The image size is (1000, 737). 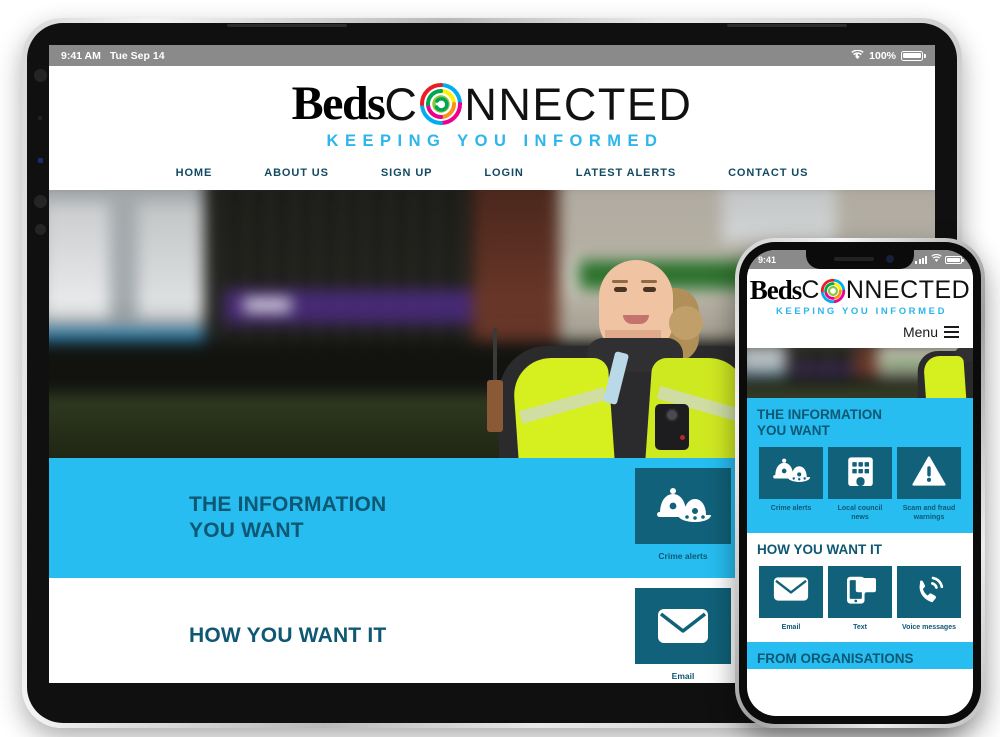 What do you see at coordinates (890, 259) in the screenshot?
I see `front-camera-icon` at bounding box center [890, 259].